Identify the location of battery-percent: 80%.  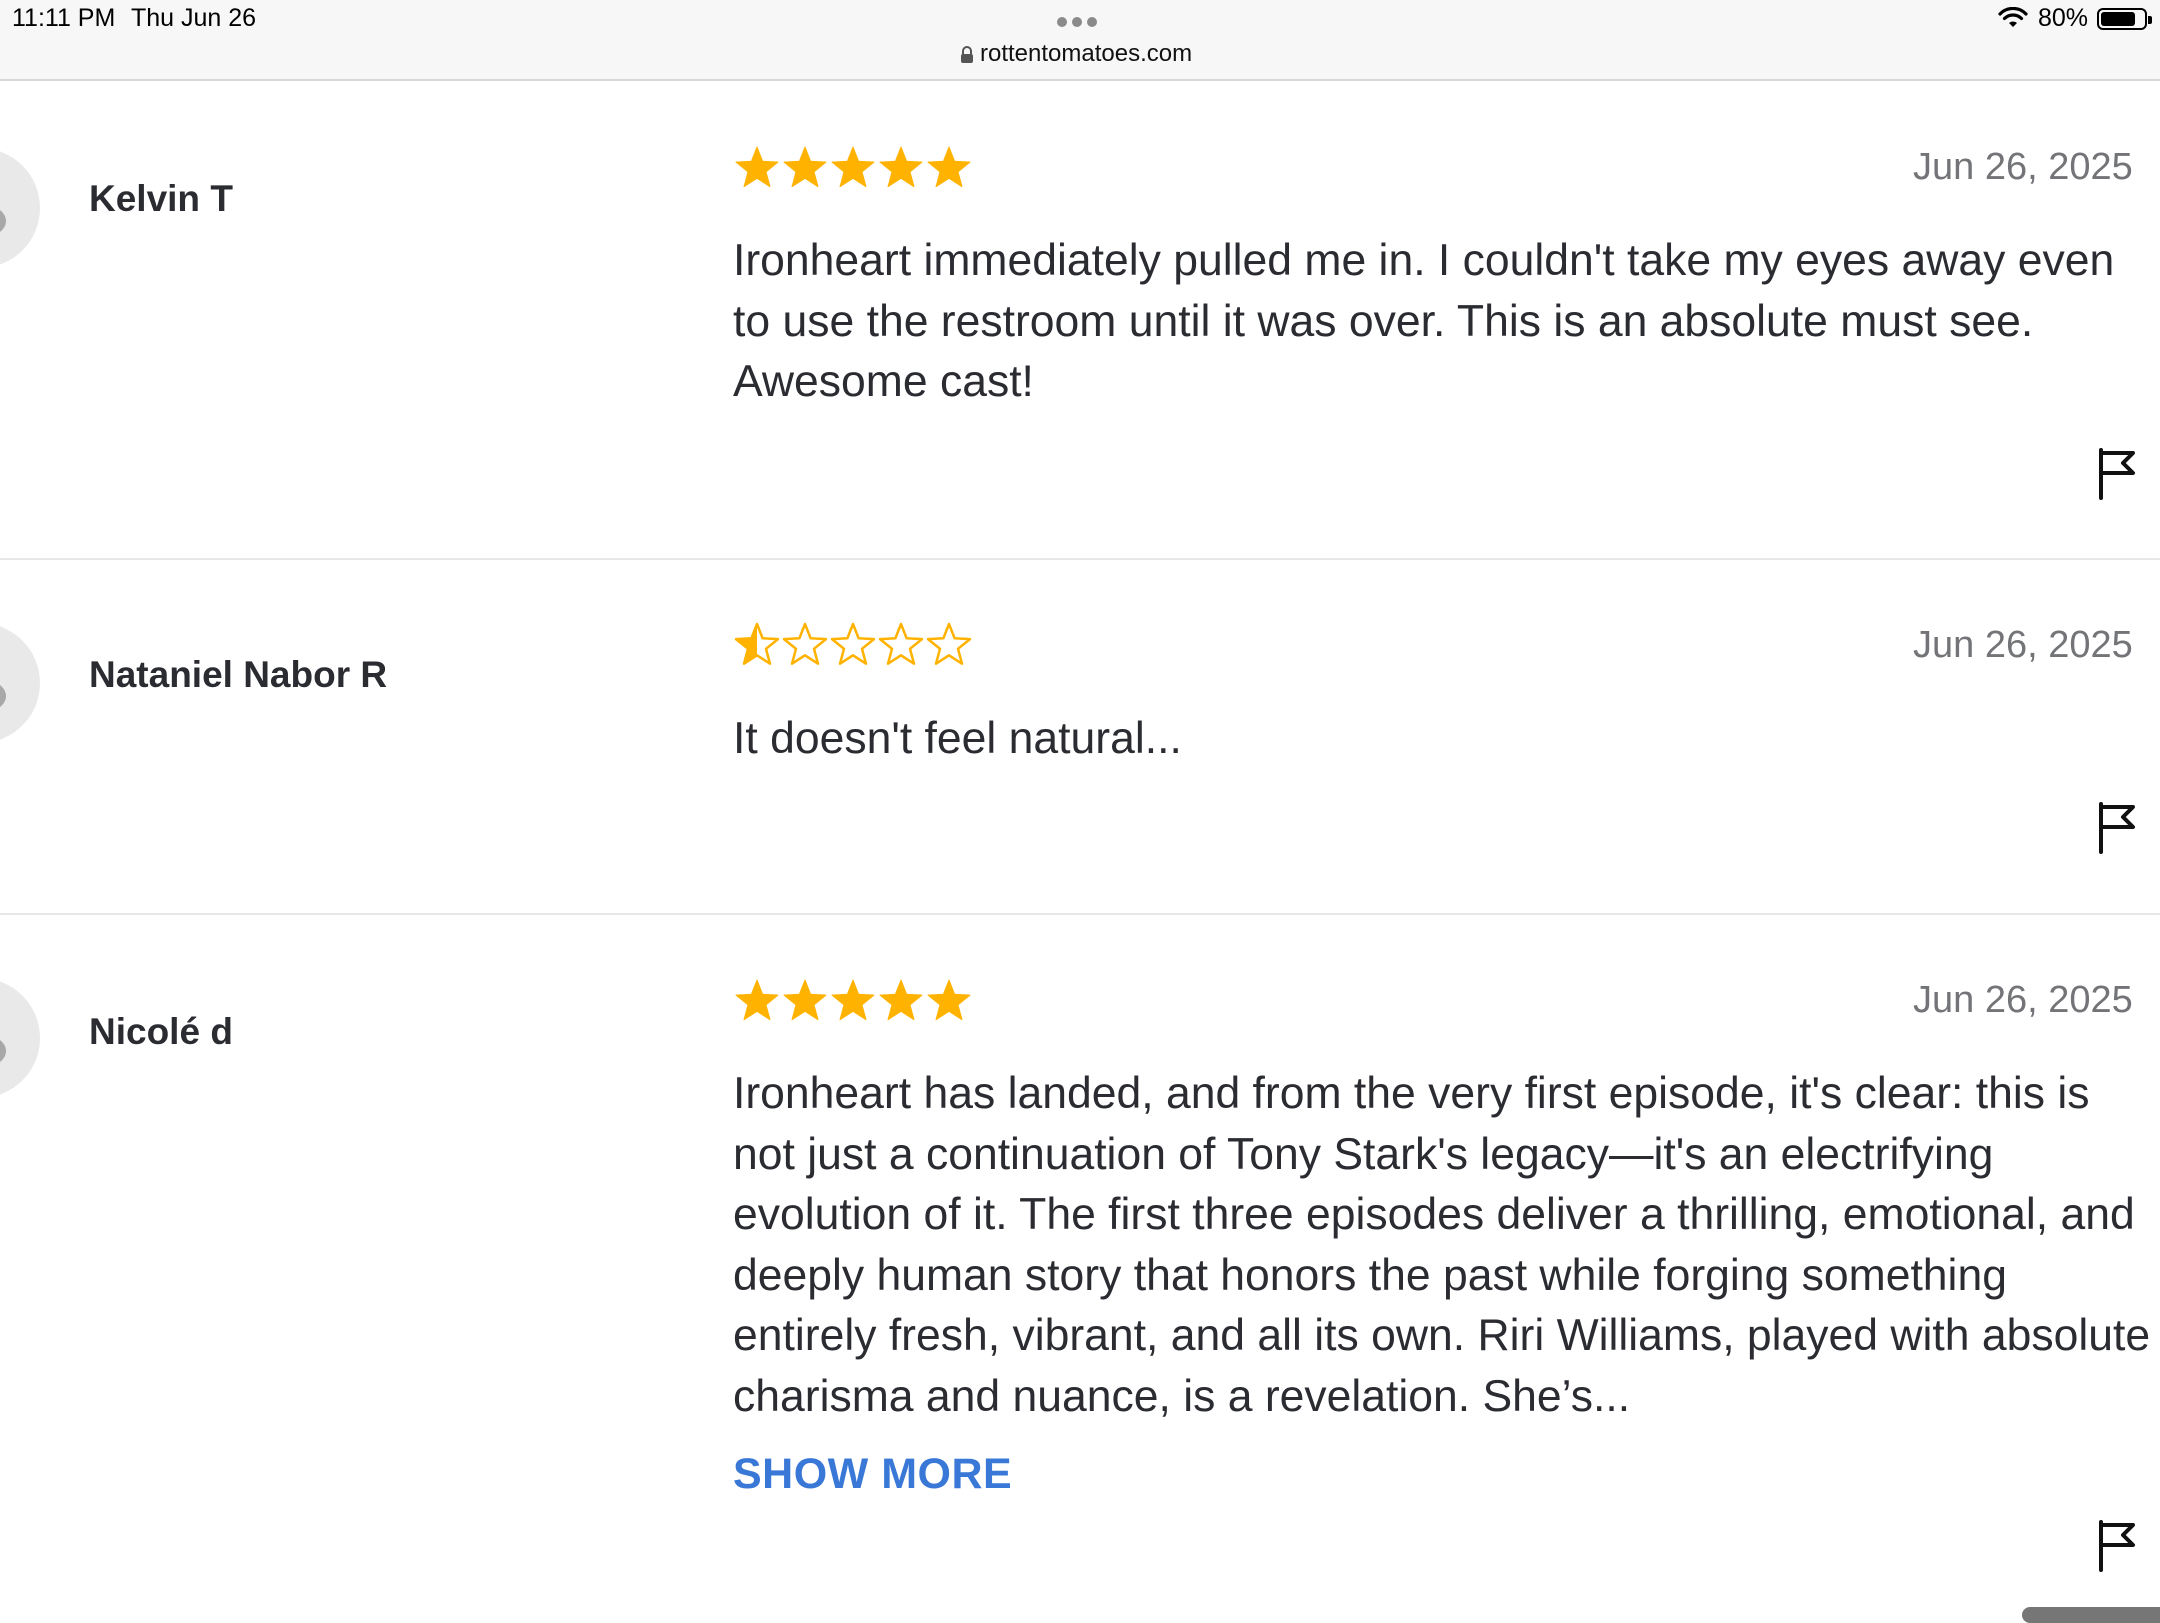
(2063, 18).